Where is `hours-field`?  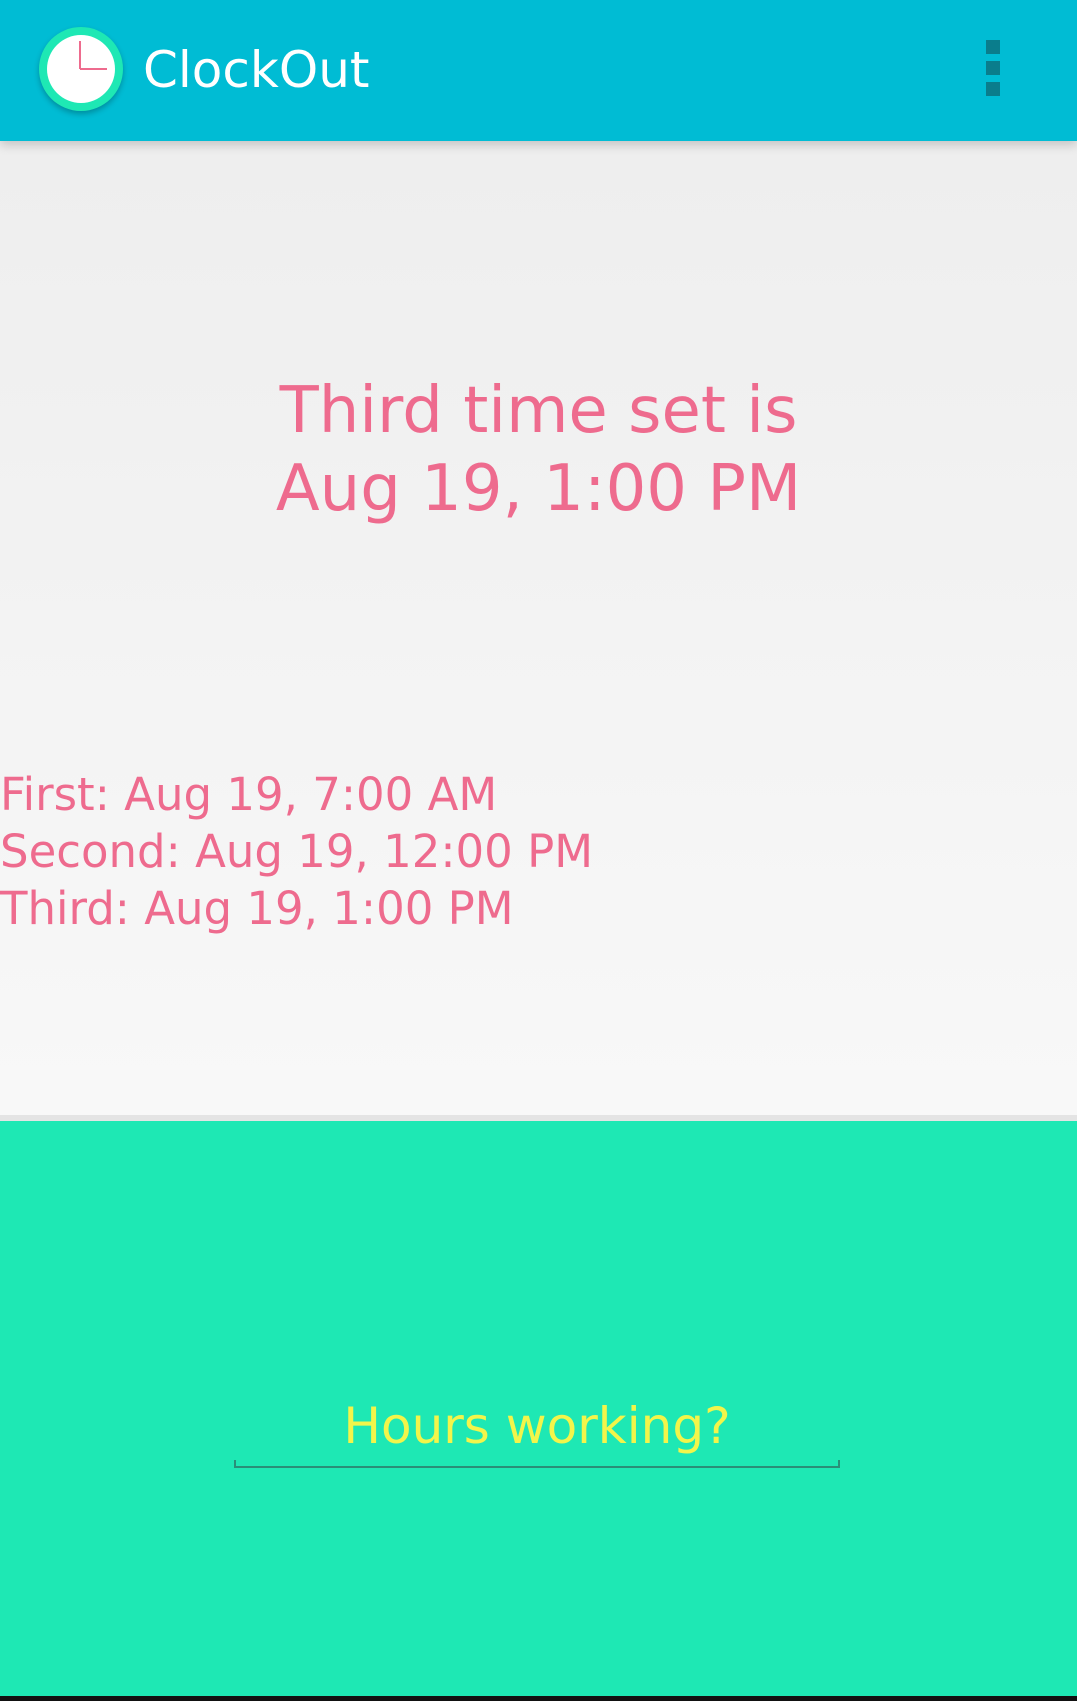 hours-field is located at coordinates (537, 1429).